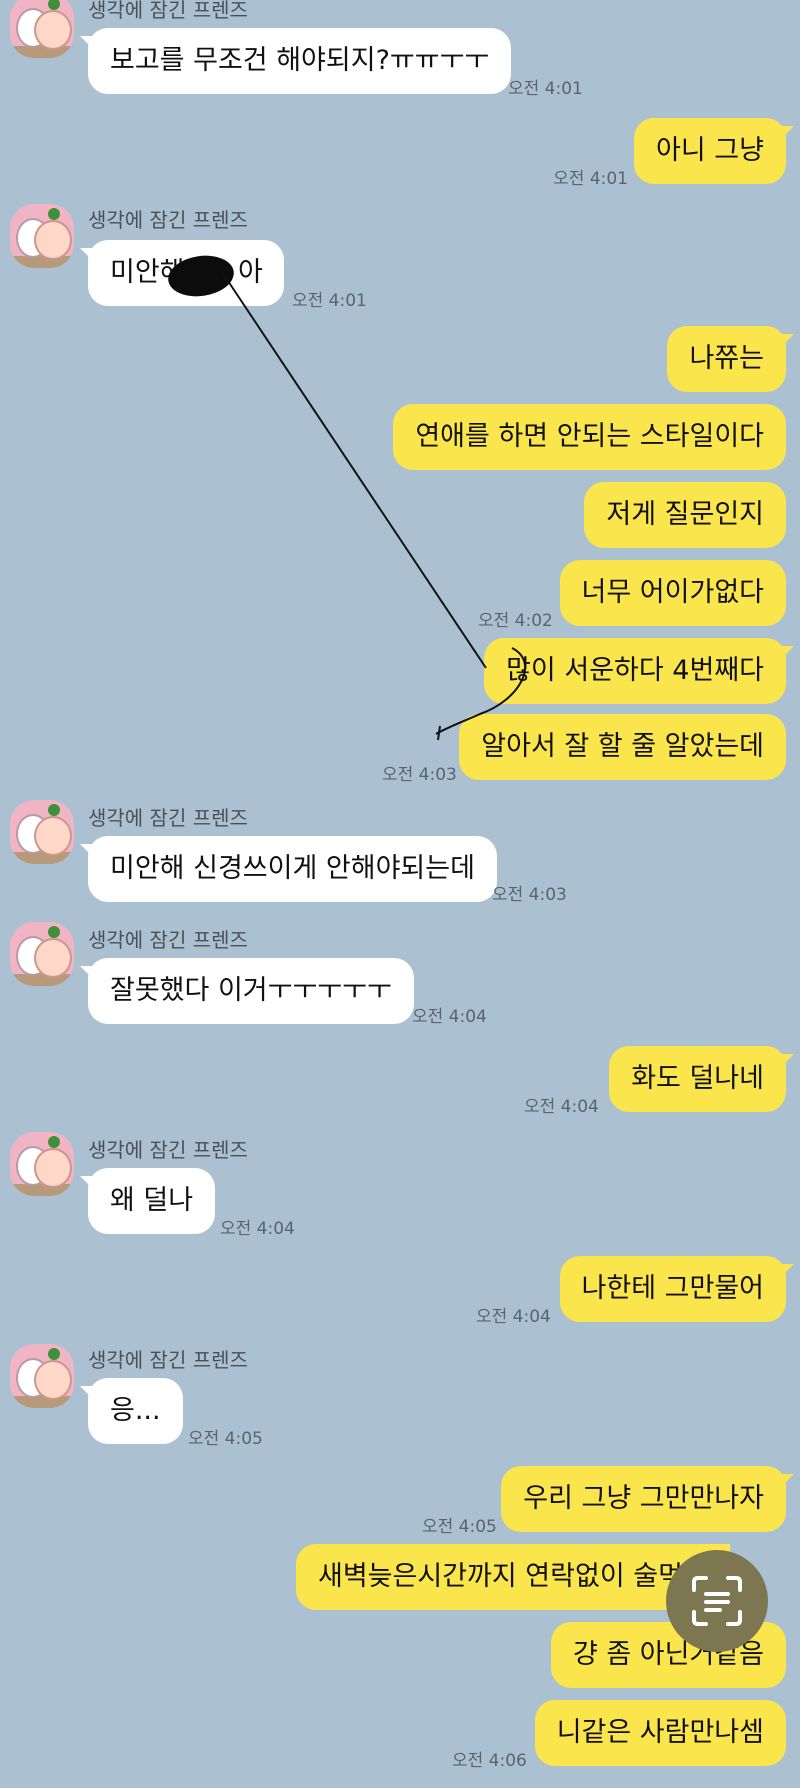  Describe the element at coordinates (672, 593) in the screenshot. I see `message-bubble: 너무 어이가없다` at that location.